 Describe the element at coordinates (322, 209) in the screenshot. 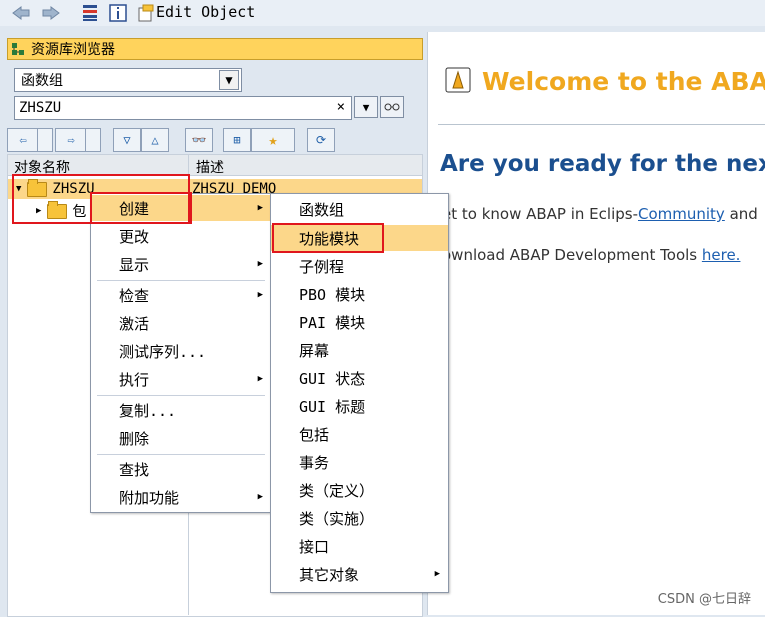

I see `submenu-label: 函数组` at that location.